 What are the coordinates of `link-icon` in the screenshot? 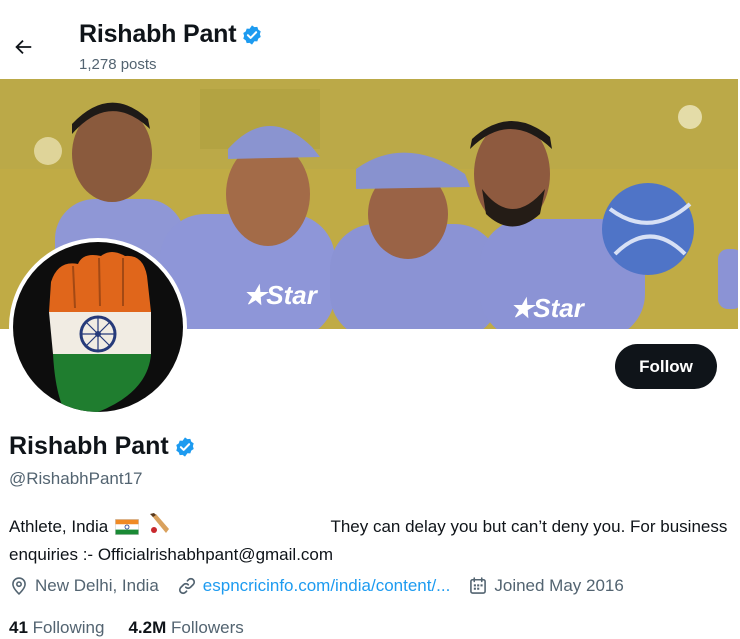 It's located at (186, 586).